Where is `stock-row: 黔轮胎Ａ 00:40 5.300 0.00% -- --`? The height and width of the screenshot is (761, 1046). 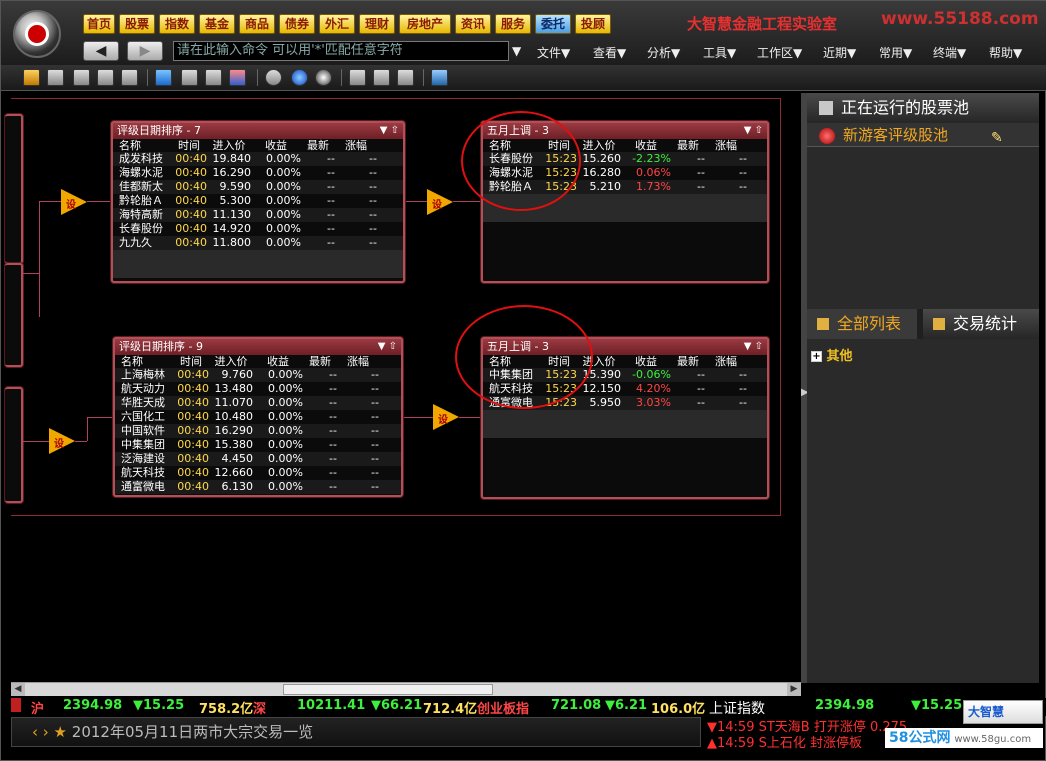
stock-row: 黔轮胎Ａ 00:40 5.300 0.00% -- -- is located at coordinates (258, 201).